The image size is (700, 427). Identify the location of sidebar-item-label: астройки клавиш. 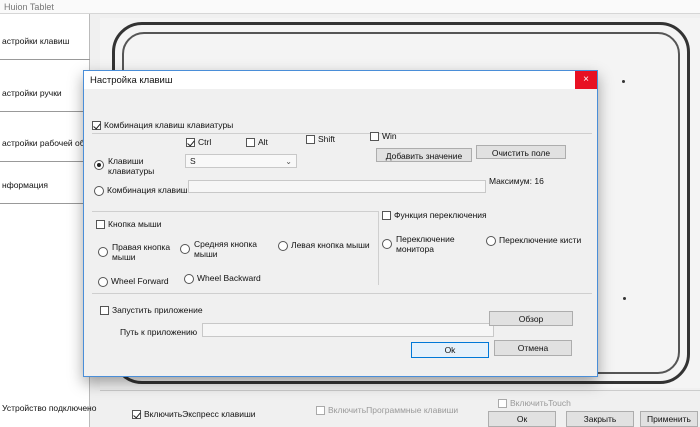
(36, 41).